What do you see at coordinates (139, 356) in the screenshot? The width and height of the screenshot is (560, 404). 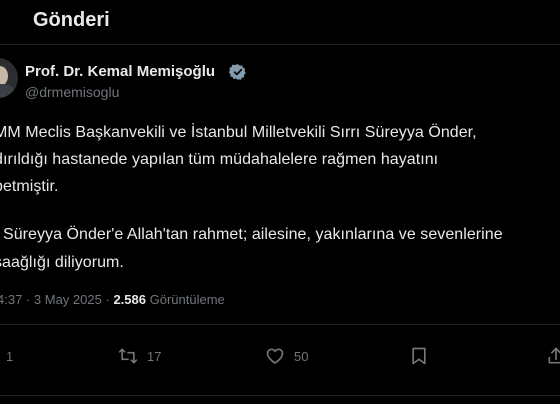 I see `retweet-button: 17` at bounding box center [139, 356].